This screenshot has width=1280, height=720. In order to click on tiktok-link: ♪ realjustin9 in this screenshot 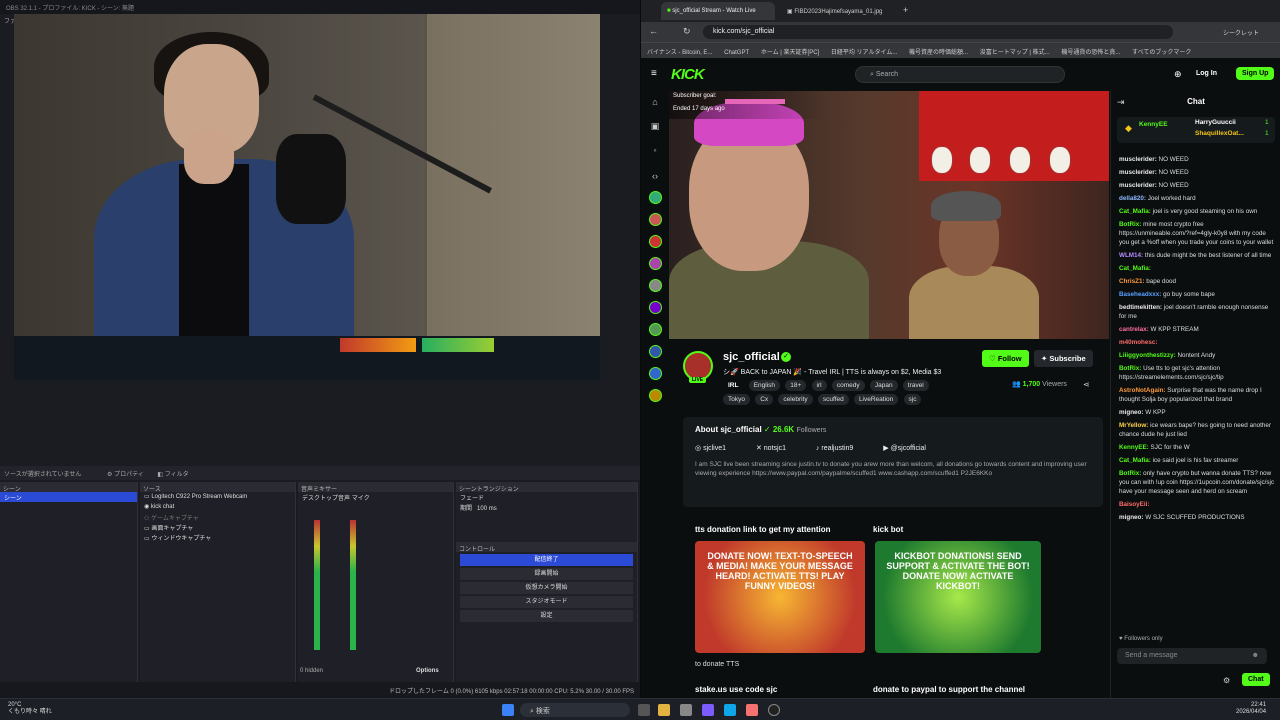, I will do `click(841, 448)`.